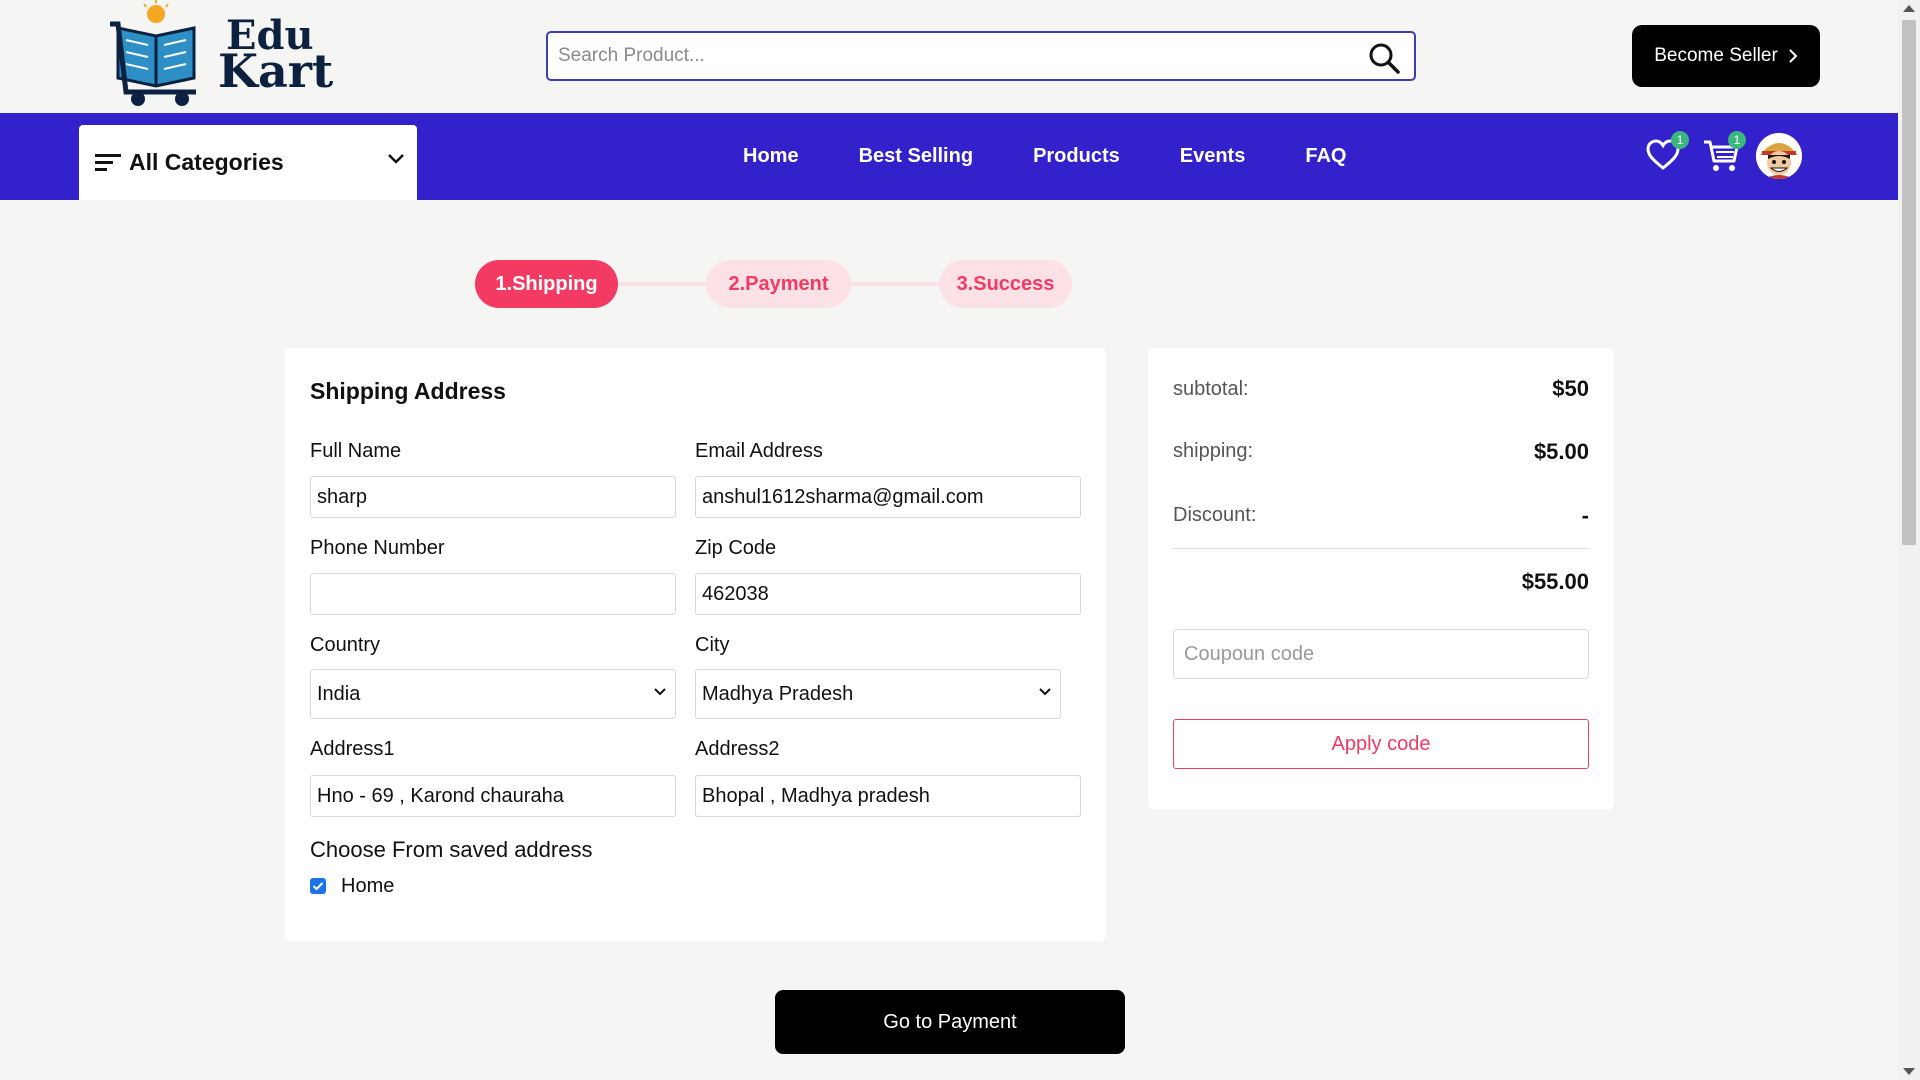 The image size is (1920, 1080). I want to click on total-value: $55.00, so click(1555, 581).